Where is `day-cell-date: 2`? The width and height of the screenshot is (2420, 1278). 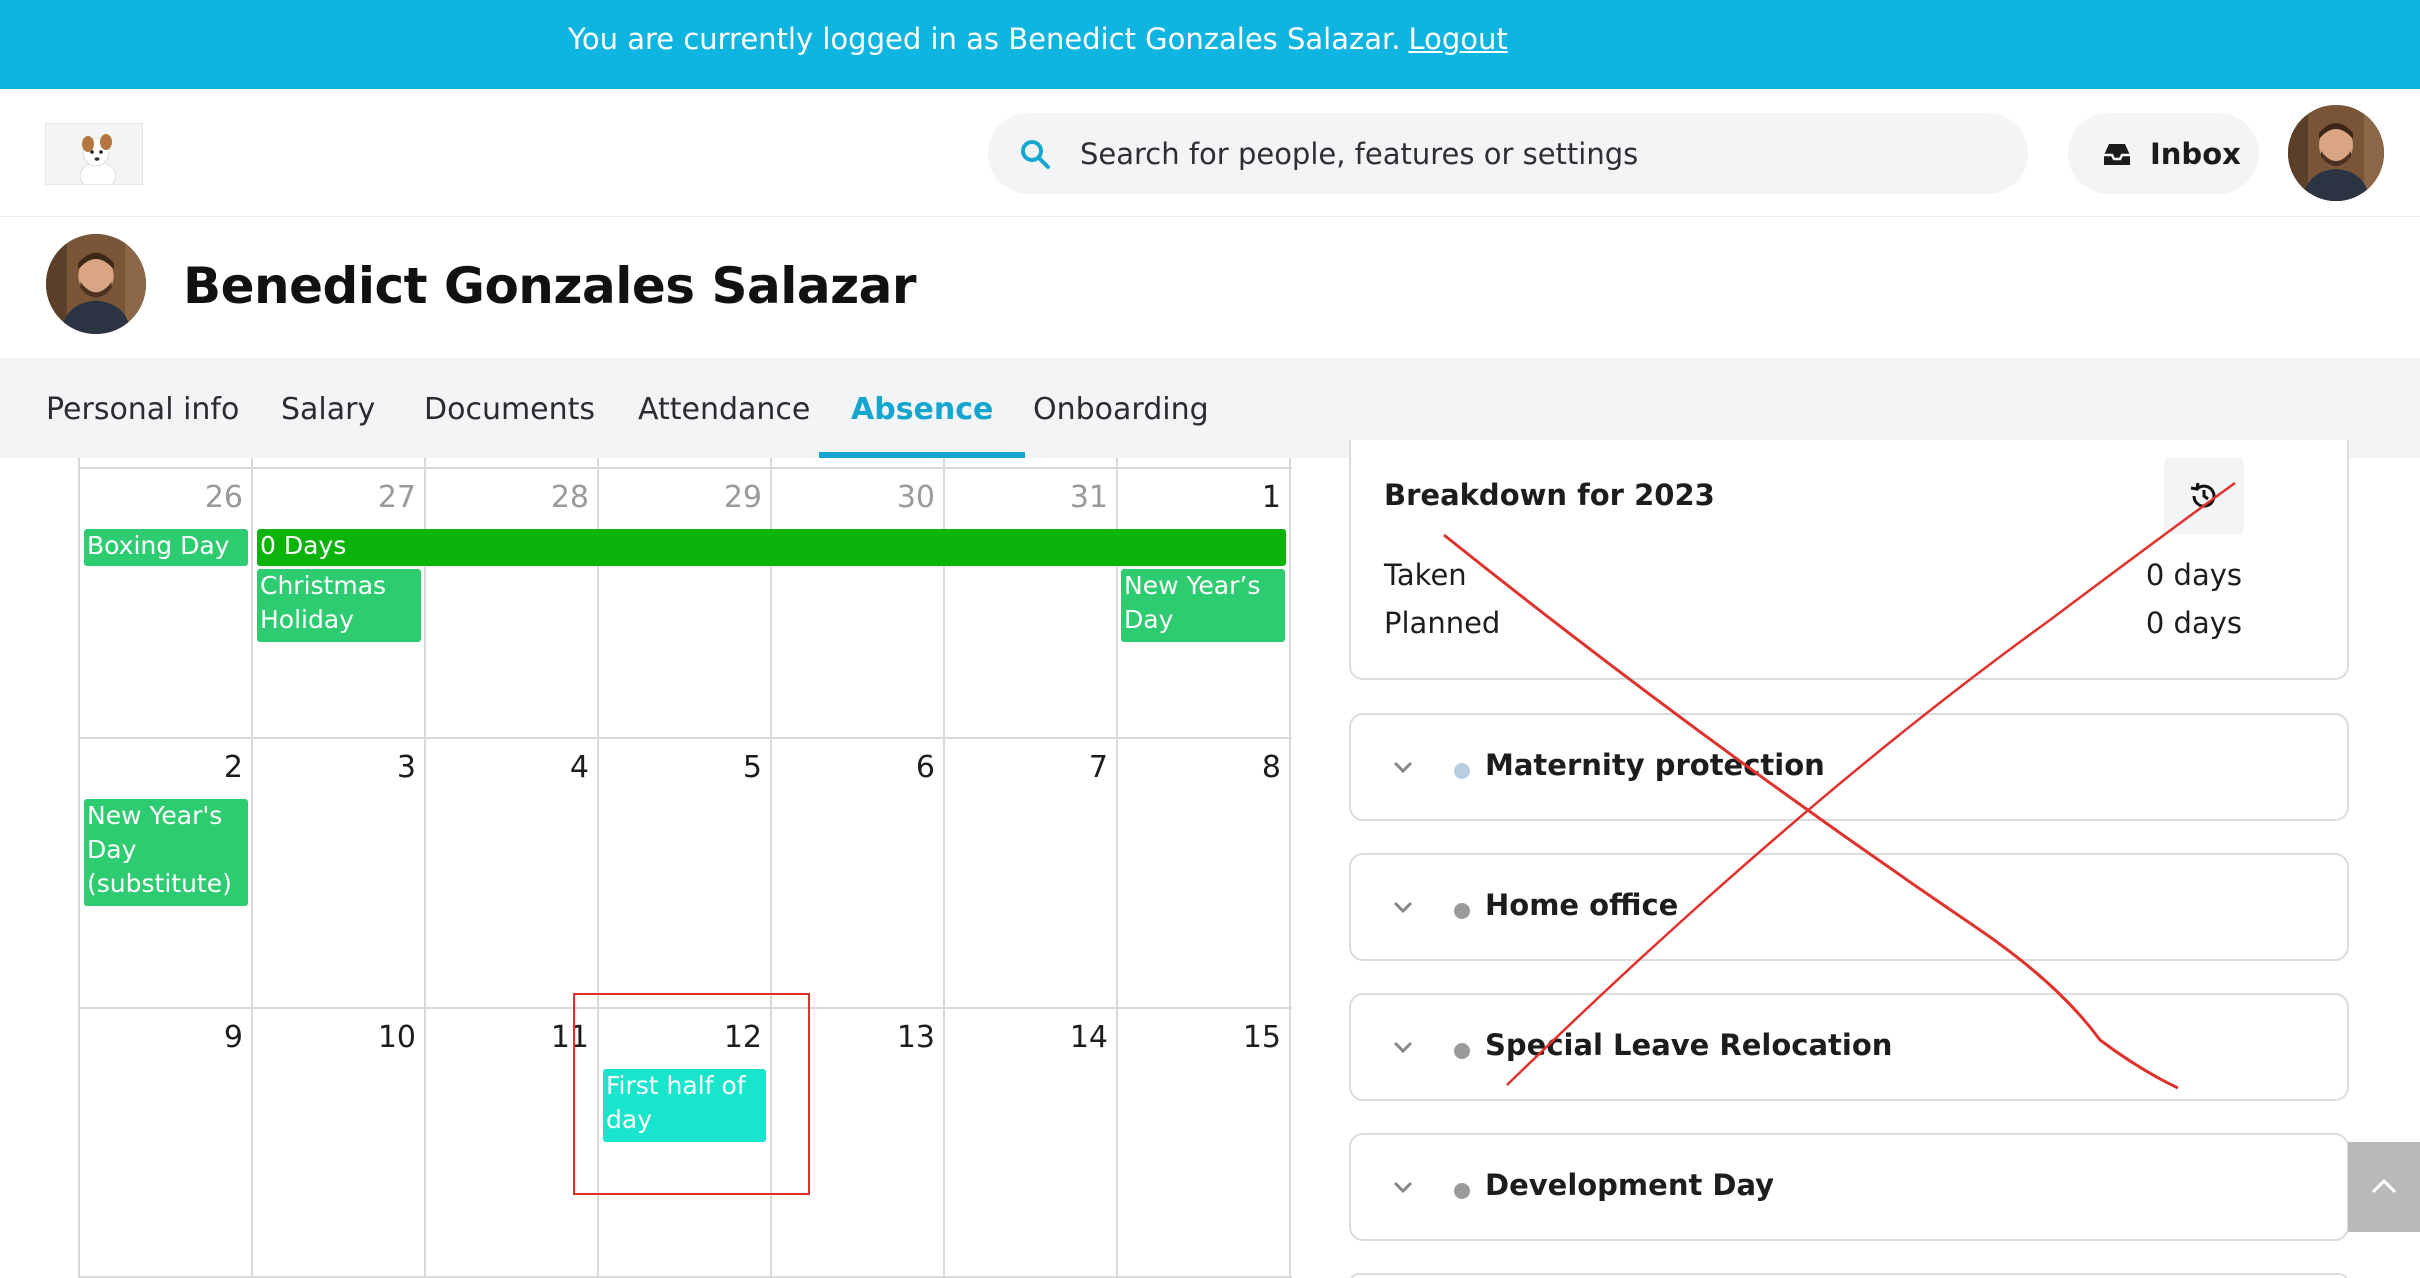
day-cell-date: 2 is located at coordinates (163, 767).